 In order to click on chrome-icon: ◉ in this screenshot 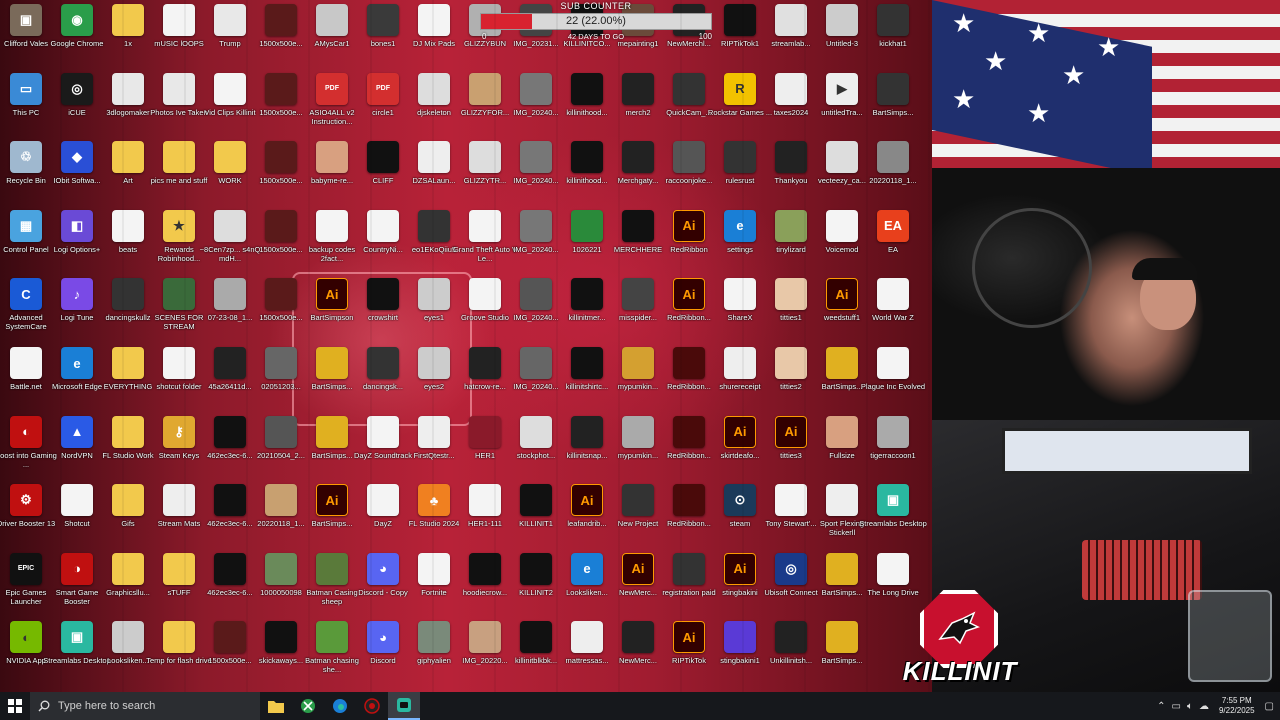, I will do `click(77, 20)`.